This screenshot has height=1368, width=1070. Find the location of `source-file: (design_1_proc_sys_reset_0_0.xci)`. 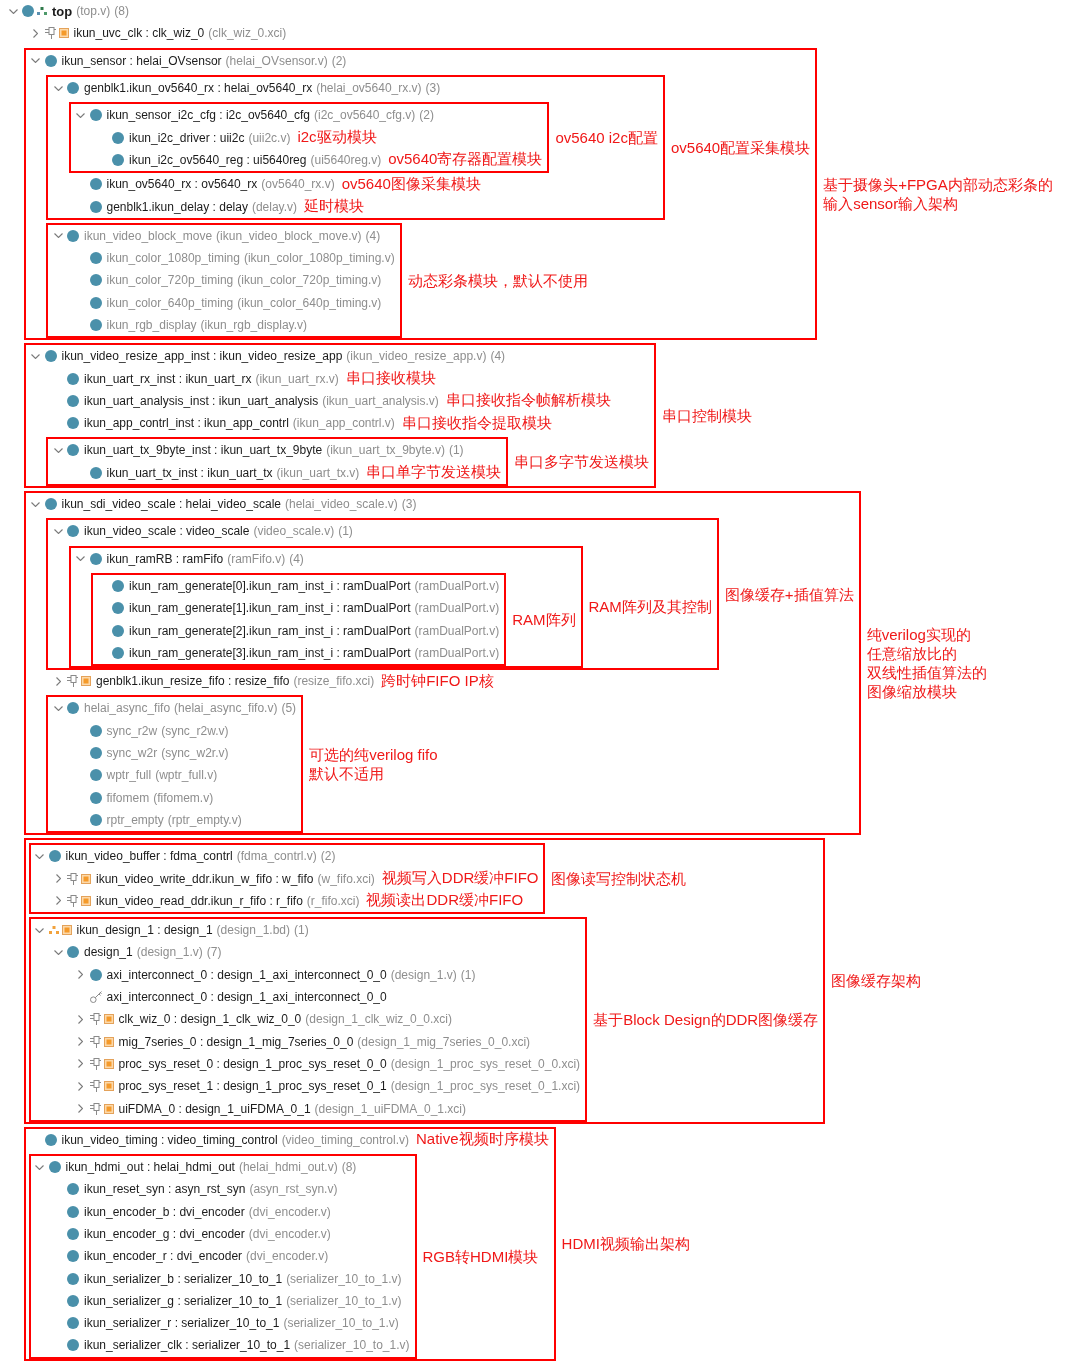

source-file: (design_1_proc_sys_reset_0_0.xci) is located at coordinates (485, 1063).